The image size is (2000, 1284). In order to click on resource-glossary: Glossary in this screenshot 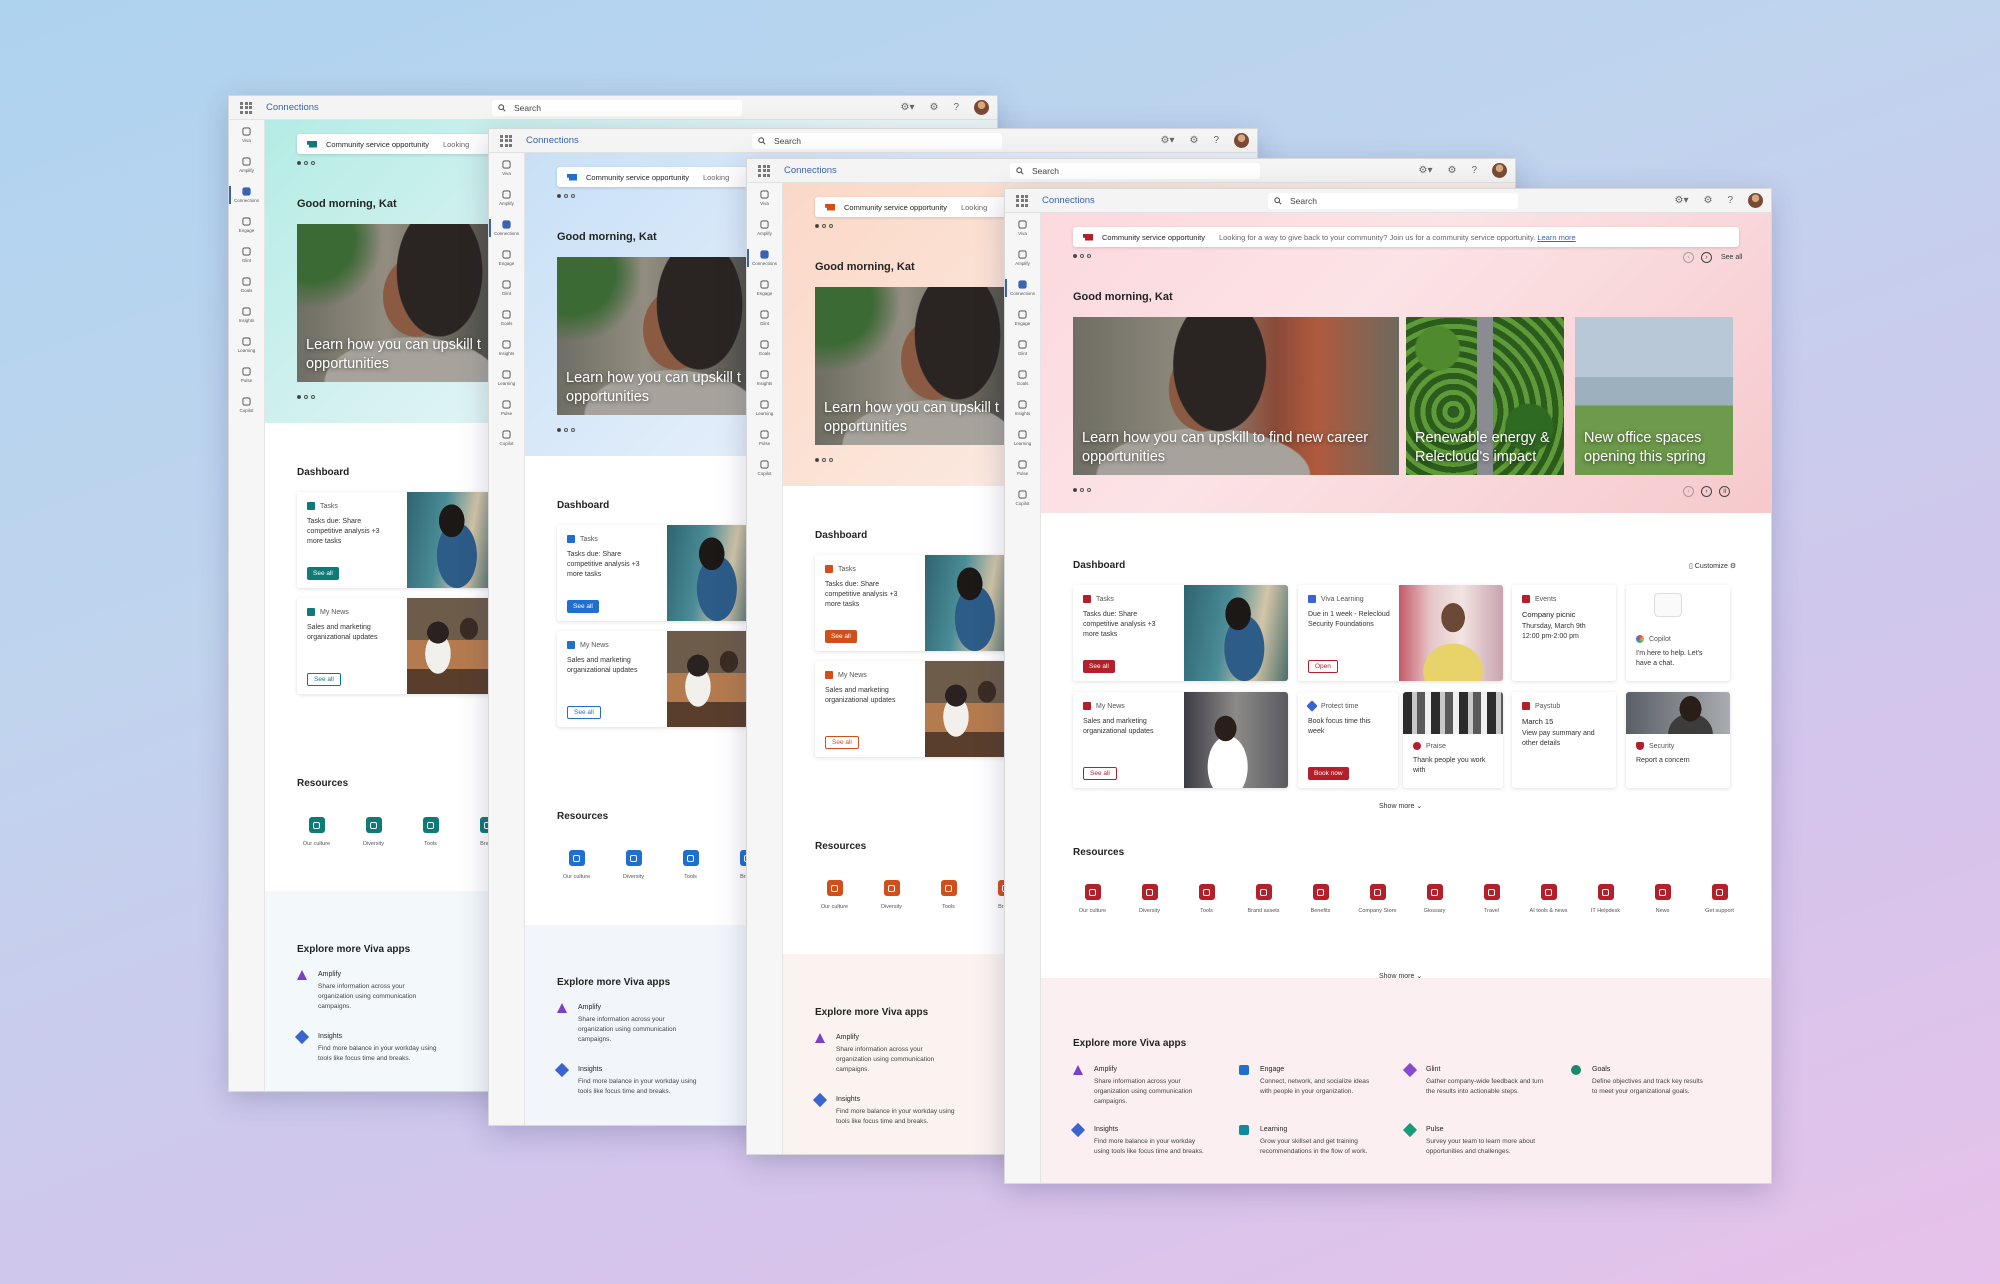, I will do `click(1434, 899)`.